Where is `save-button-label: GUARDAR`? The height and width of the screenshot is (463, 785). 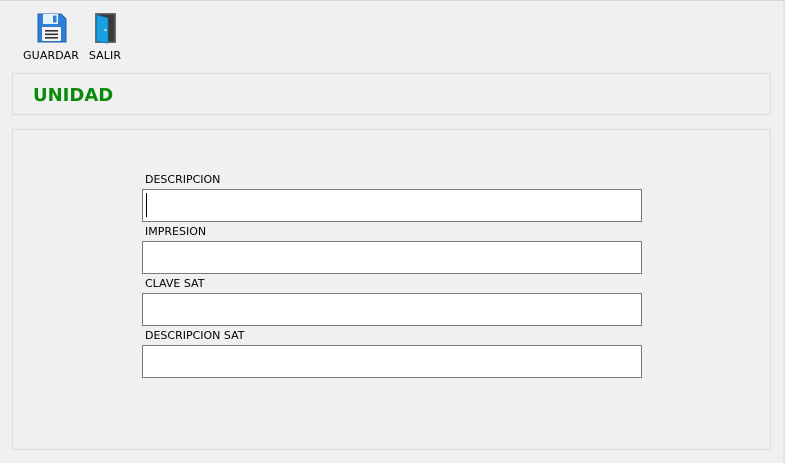
save-button-label: GUARDAR is located at coordinates (51, 55).